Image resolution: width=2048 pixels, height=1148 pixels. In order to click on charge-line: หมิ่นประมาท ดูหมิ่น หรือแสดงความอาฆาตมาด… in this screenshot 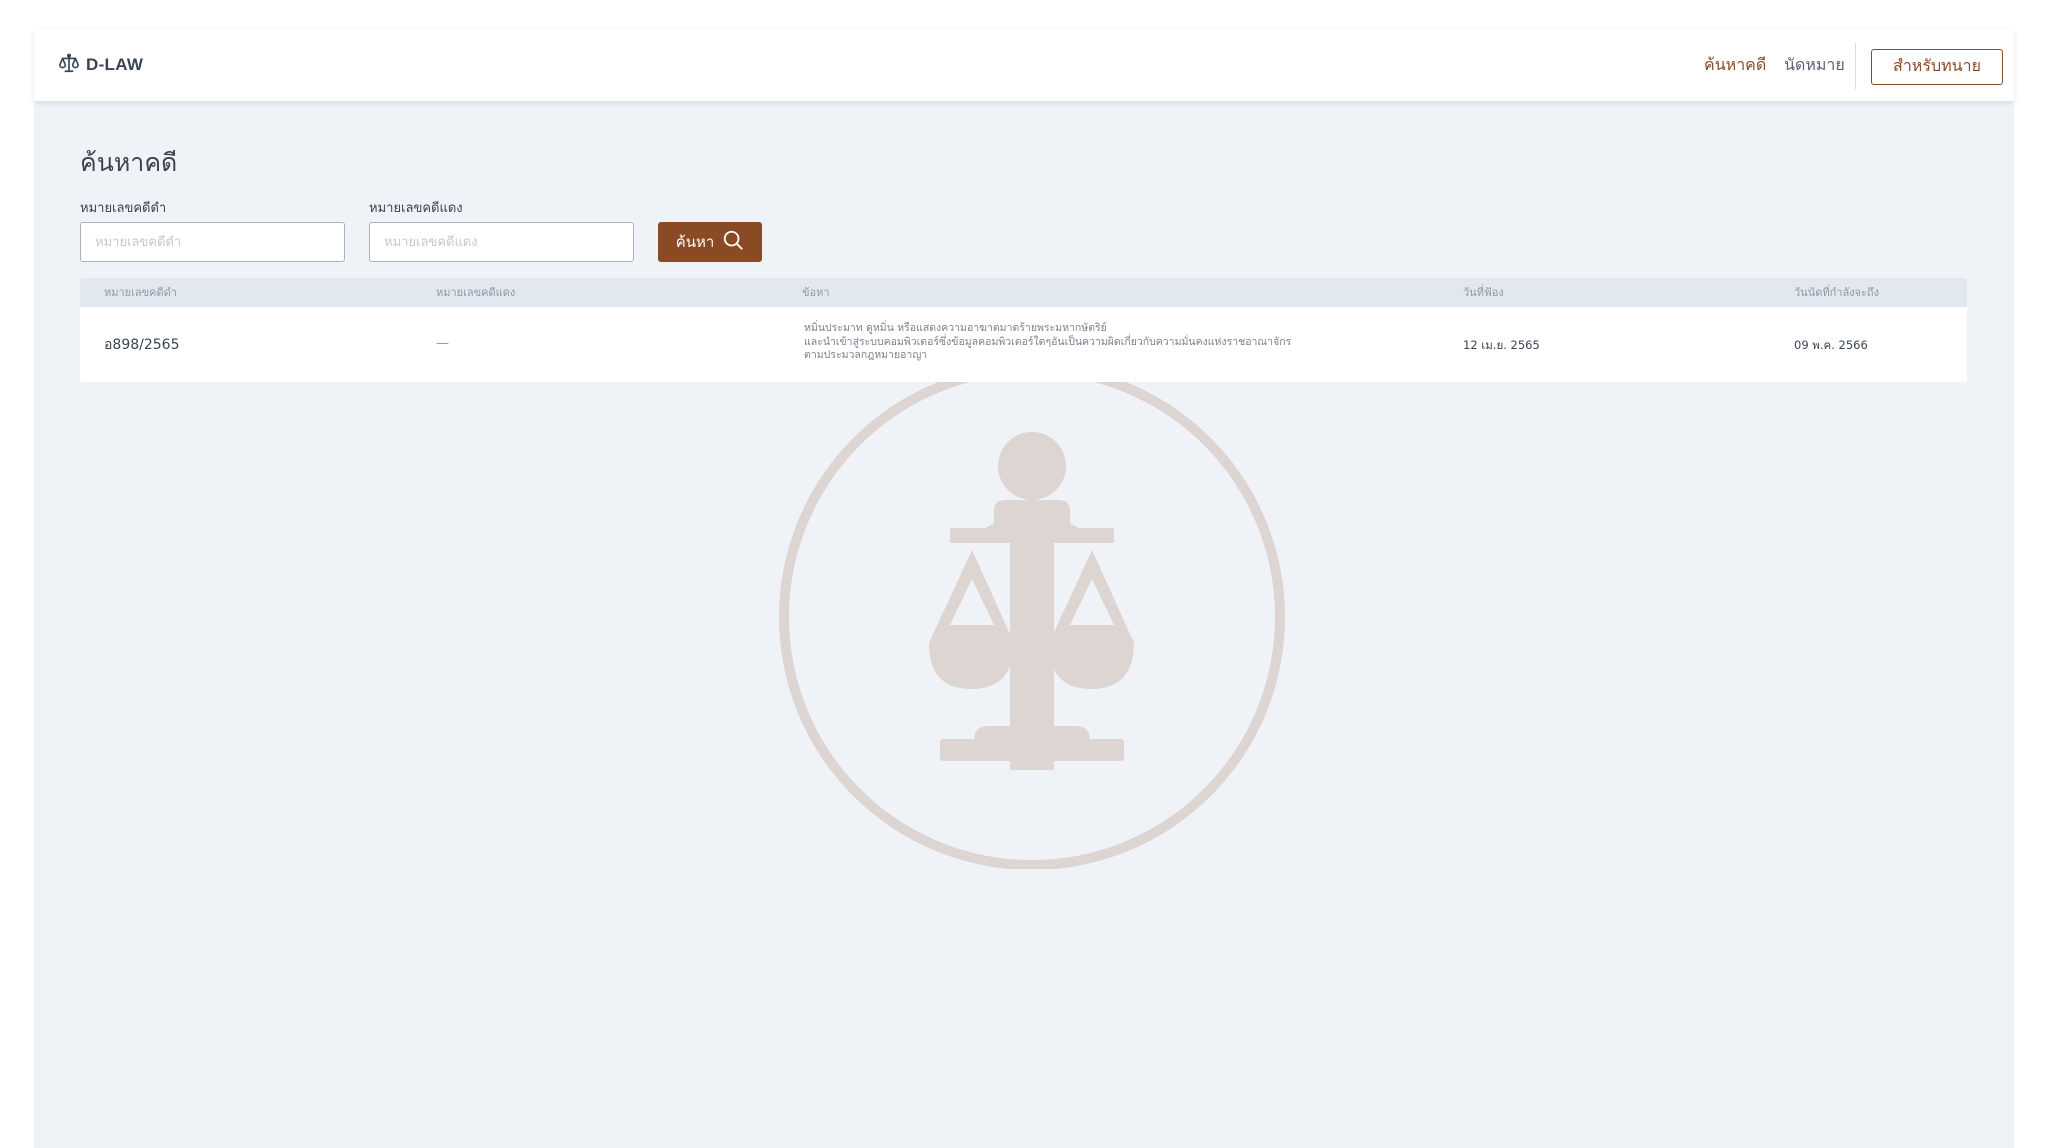, I will do `click(955, 328)`.